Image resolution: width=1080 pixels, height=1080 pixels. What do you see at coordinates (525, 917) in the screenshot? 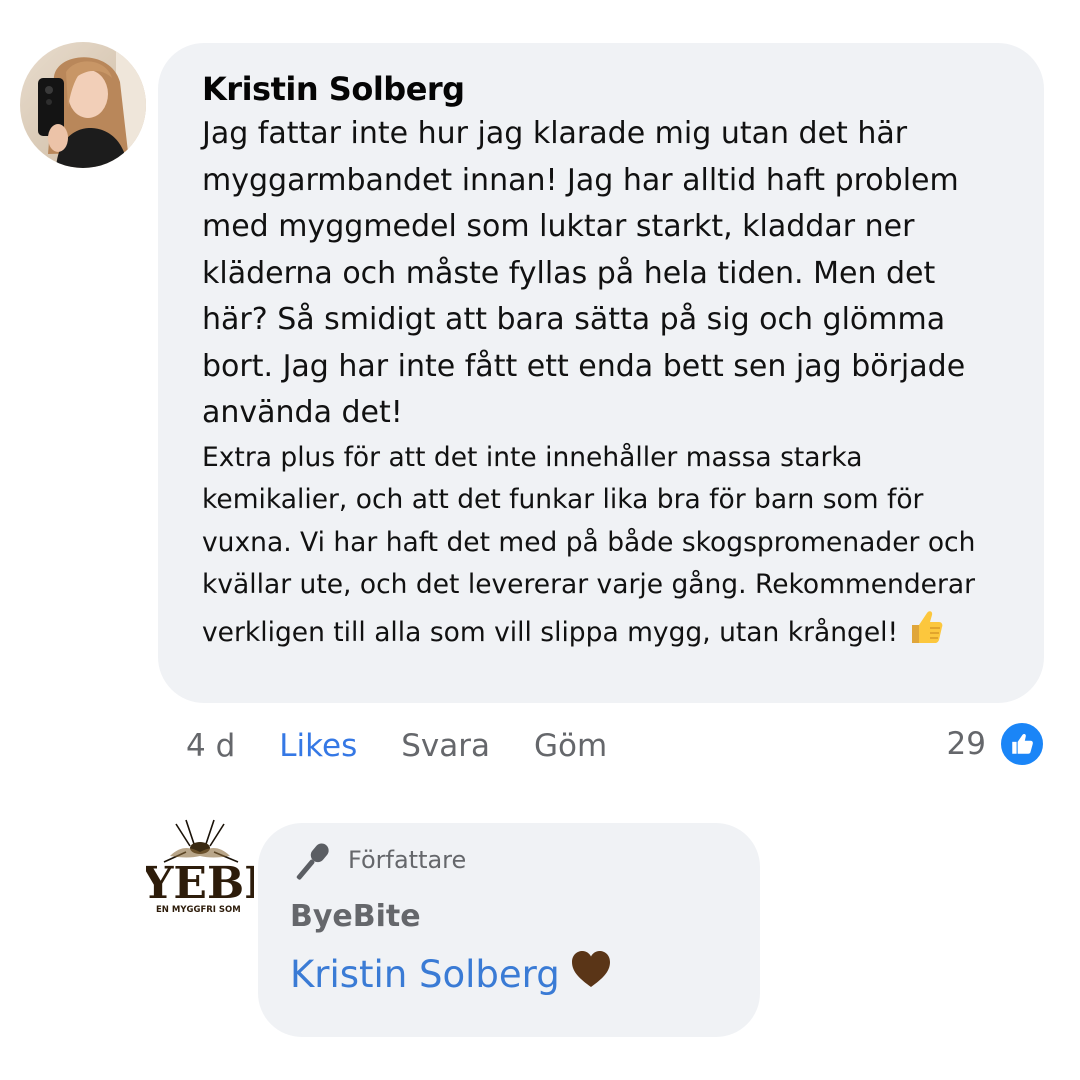
I see `reply-author: ByeBite` at bounding box center [525, 917].